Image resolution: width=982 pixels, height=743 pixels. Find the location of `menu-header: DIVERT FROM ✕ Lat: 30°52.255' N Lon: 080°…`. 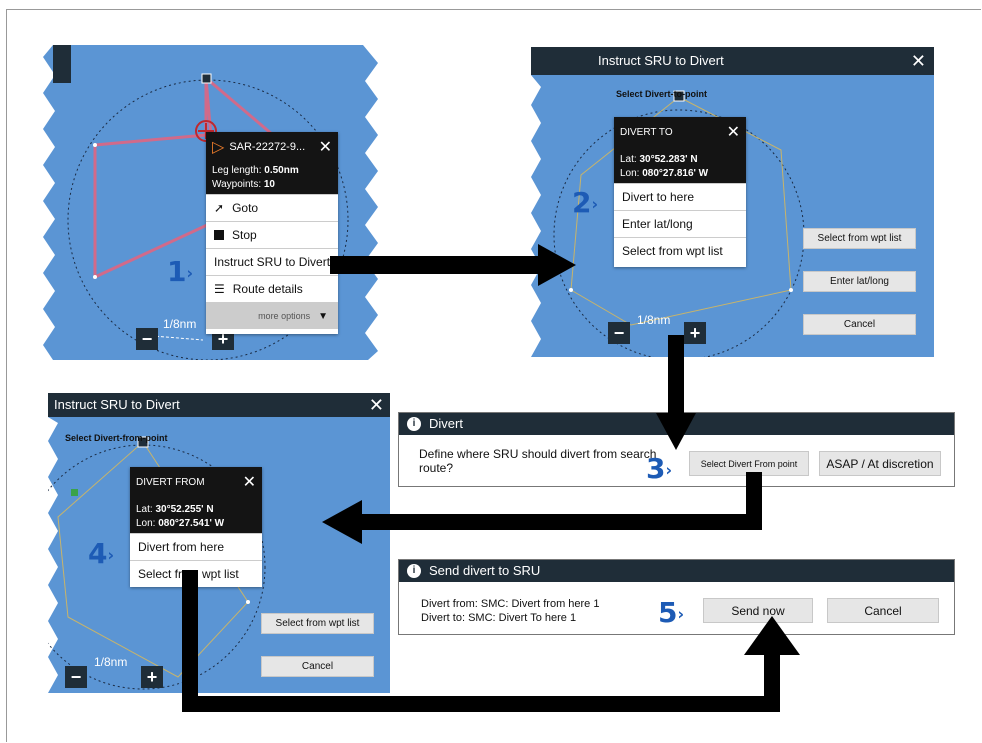

menu-header: DIVERT FROM ✕ Lat: 30°52.255' N Lon: 080°… is located at coordinates (196, 500).